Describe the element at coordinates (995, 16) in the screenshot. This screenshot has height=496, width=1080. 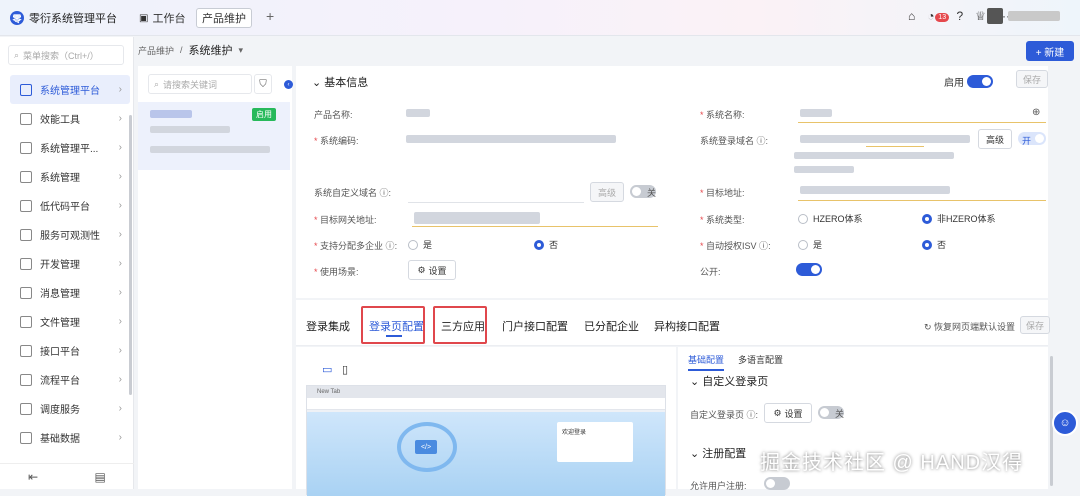
I see `avatar` at that location.